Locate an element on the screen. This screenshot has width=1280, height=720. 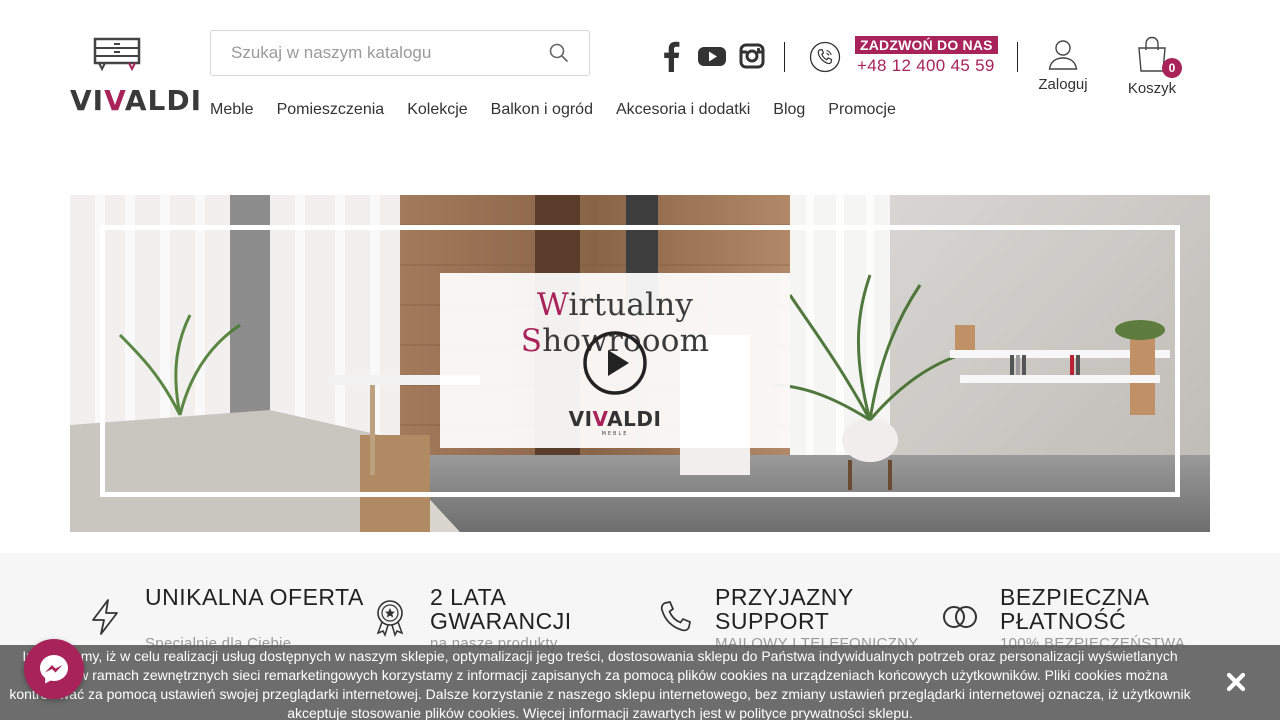
lightning-icon is located at coordinates (105, 617).